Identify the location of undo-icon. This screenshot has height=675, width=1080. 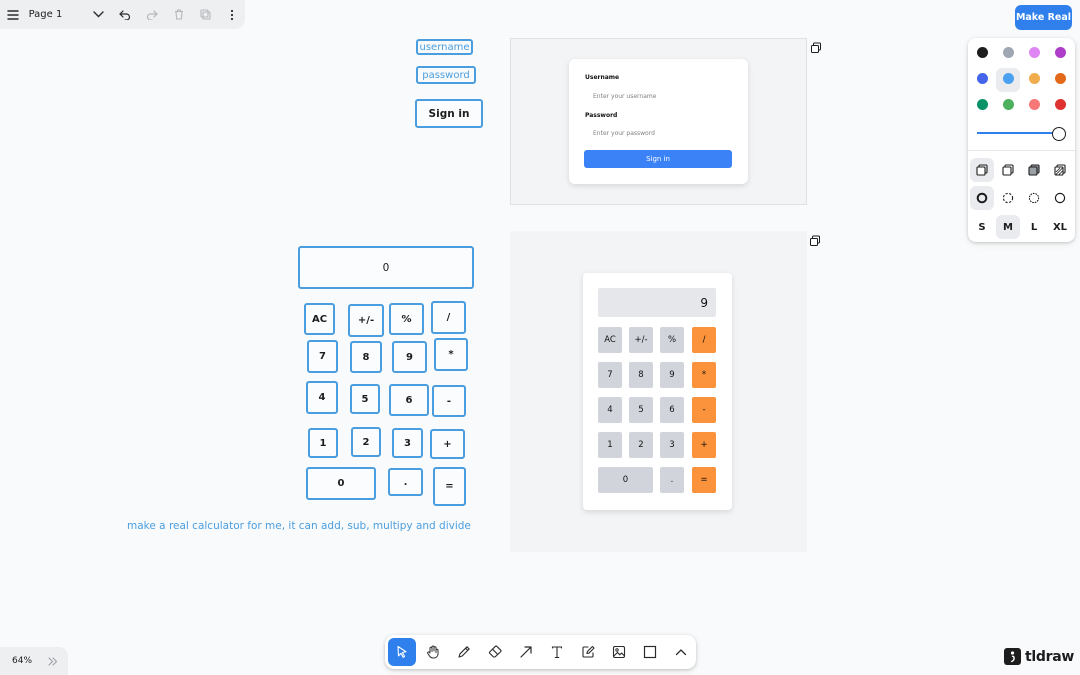
(125, 15).